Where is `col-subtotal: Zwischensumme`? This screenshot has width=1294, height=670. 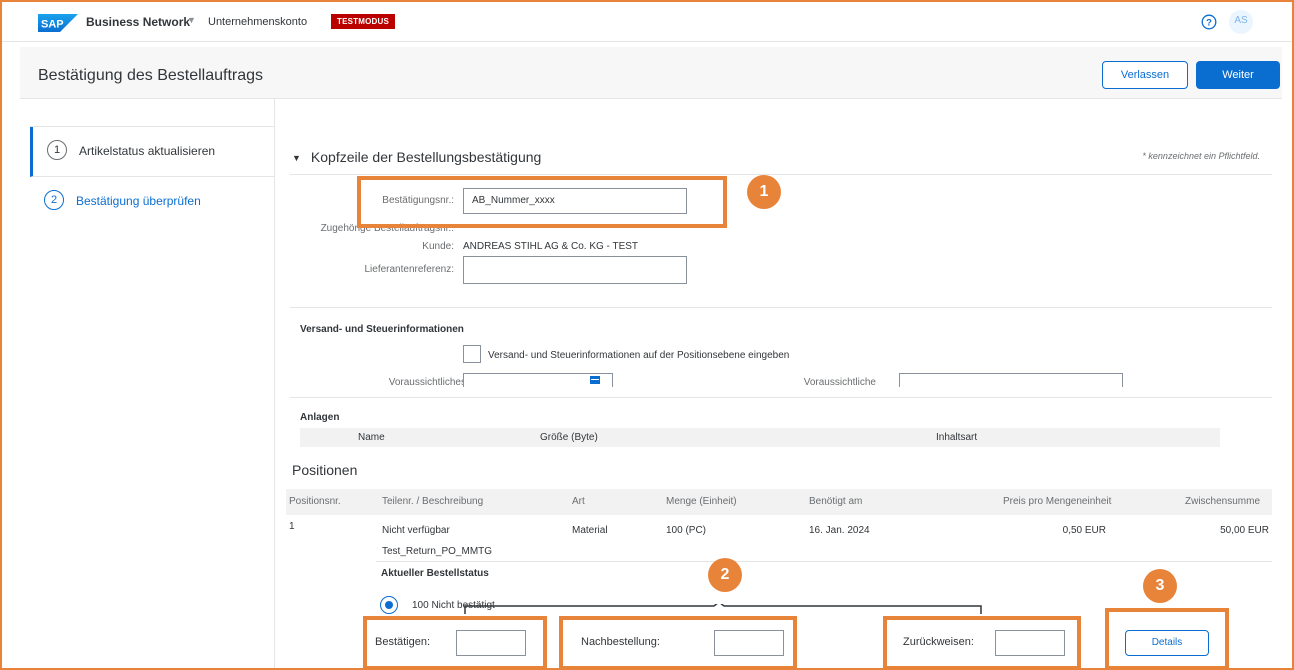 col-subtotal: Zwischensumme is located at coordinates (1223, 501).